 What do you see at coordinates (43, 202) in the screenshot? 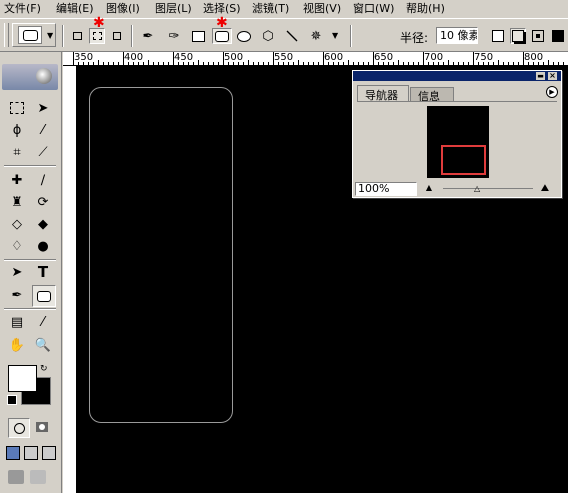
I see `history-brush-tool: ⟳` at bounding box center [43, 202].